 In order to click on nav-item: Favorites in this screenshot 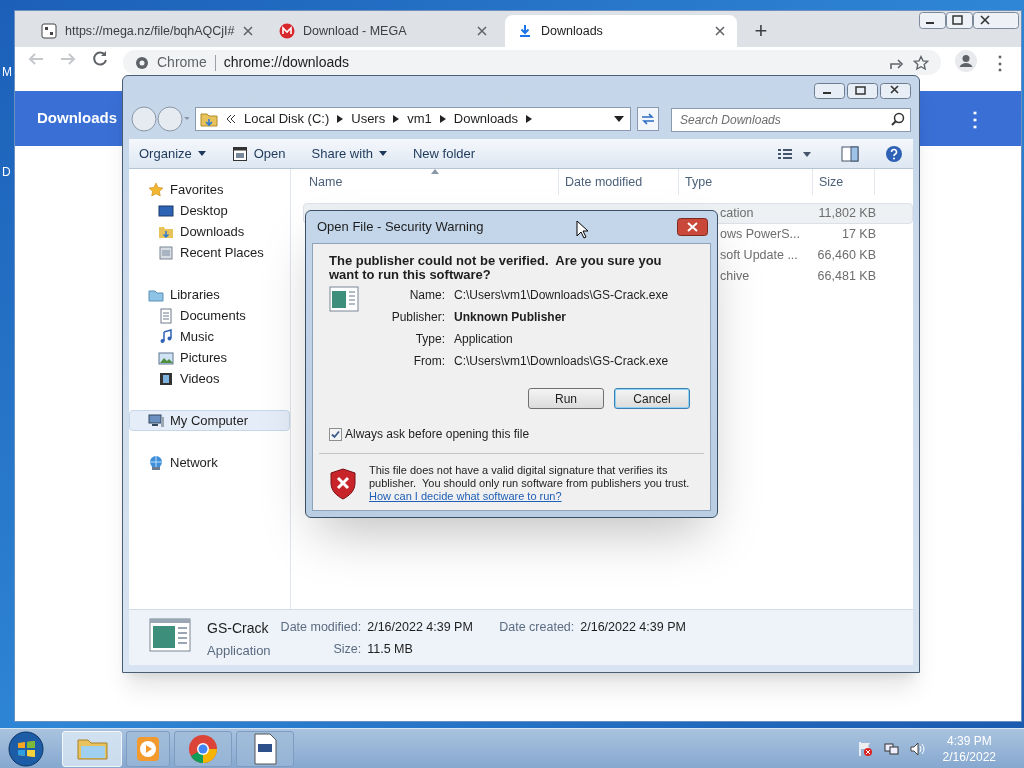, I will do `click(209, 189)`.